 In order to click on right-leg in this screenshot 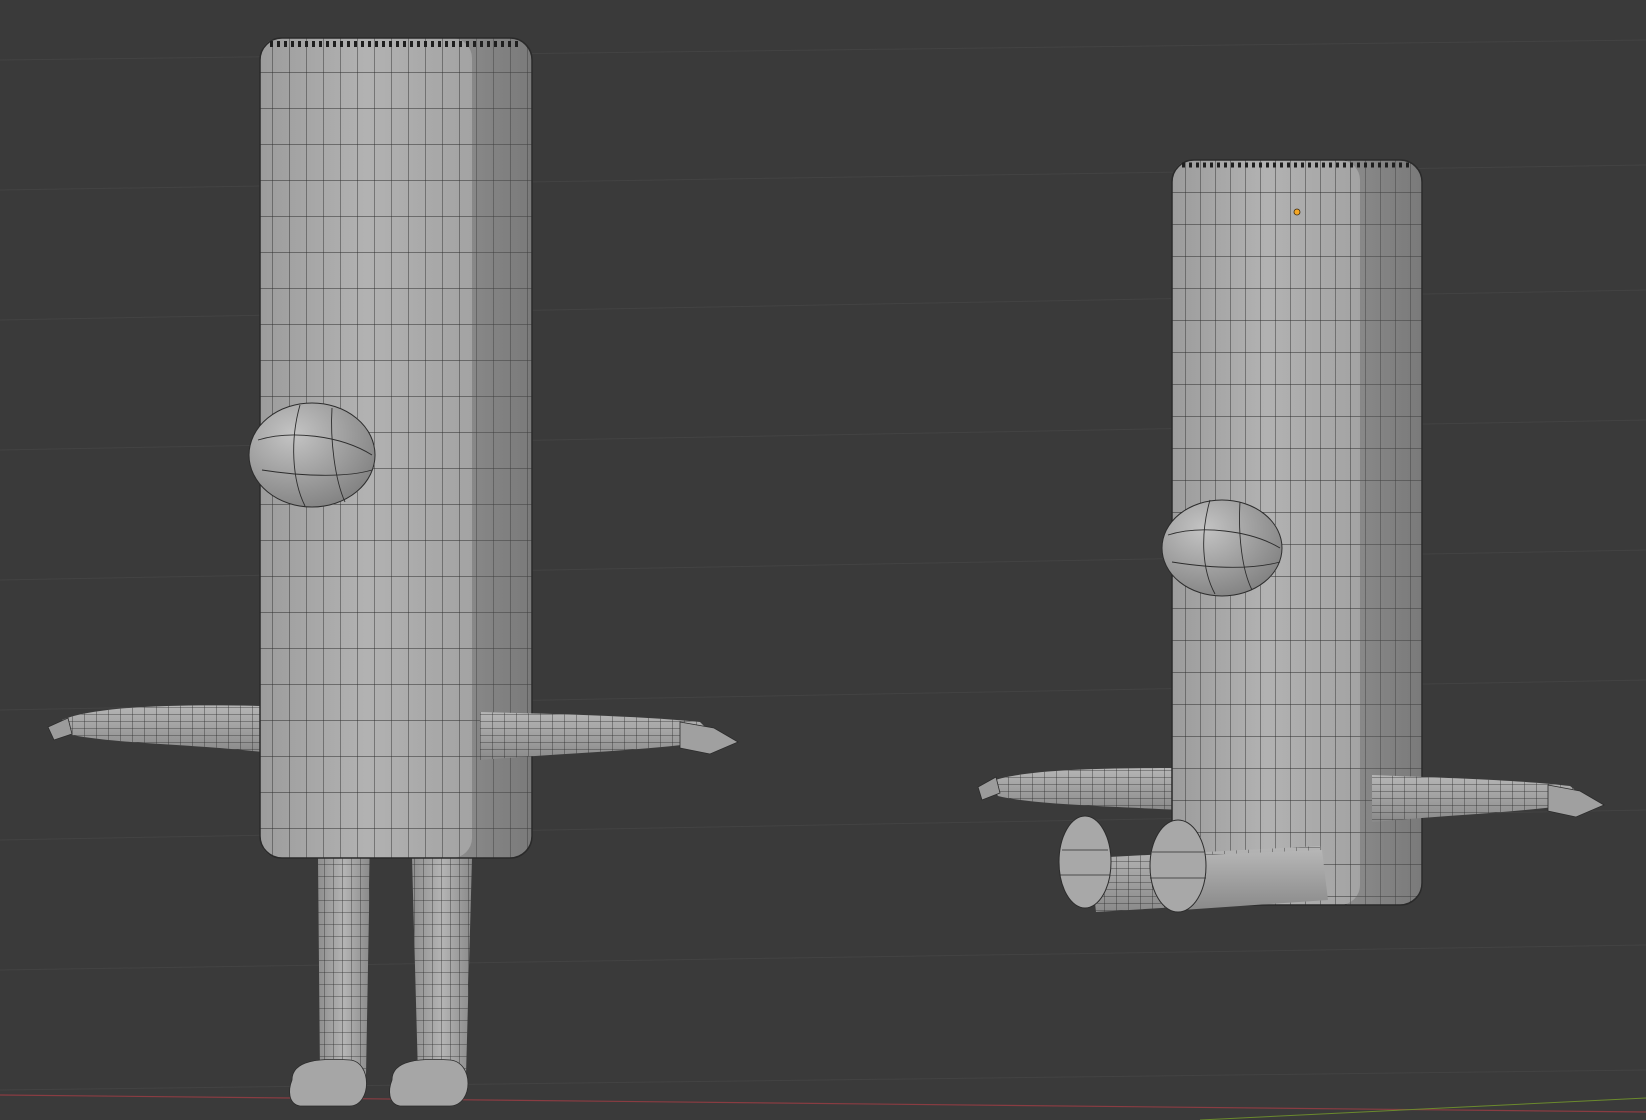, I will do `click(430, 982)`.